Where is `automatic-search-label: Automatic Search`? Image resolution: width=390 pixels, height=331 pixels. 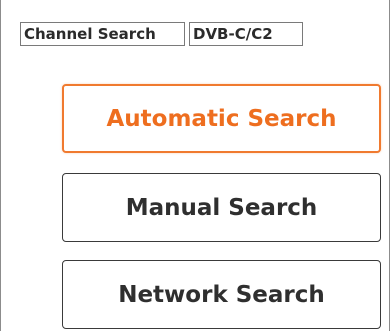 automatic-search-label: Automatic Search is located at coordinates (221, 118).